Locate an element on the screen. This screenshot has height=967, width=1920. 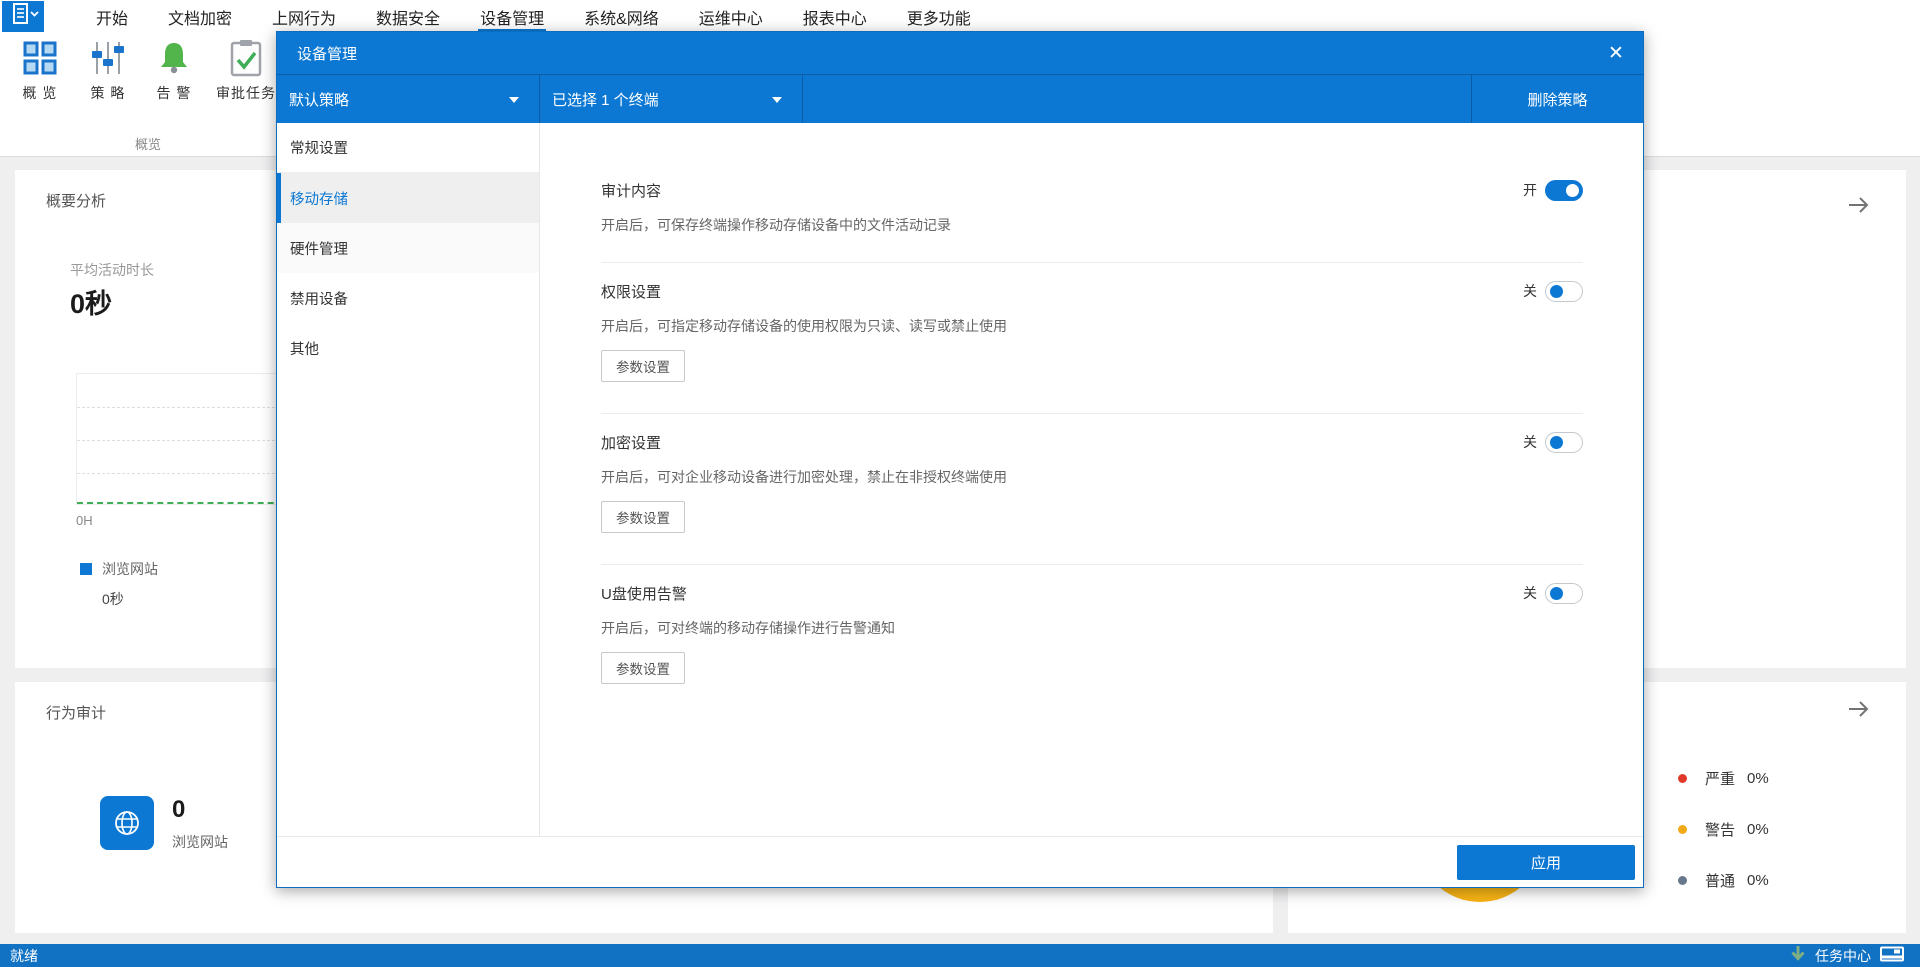
close-icon: ✕ is located at coordinates (1616, 53).